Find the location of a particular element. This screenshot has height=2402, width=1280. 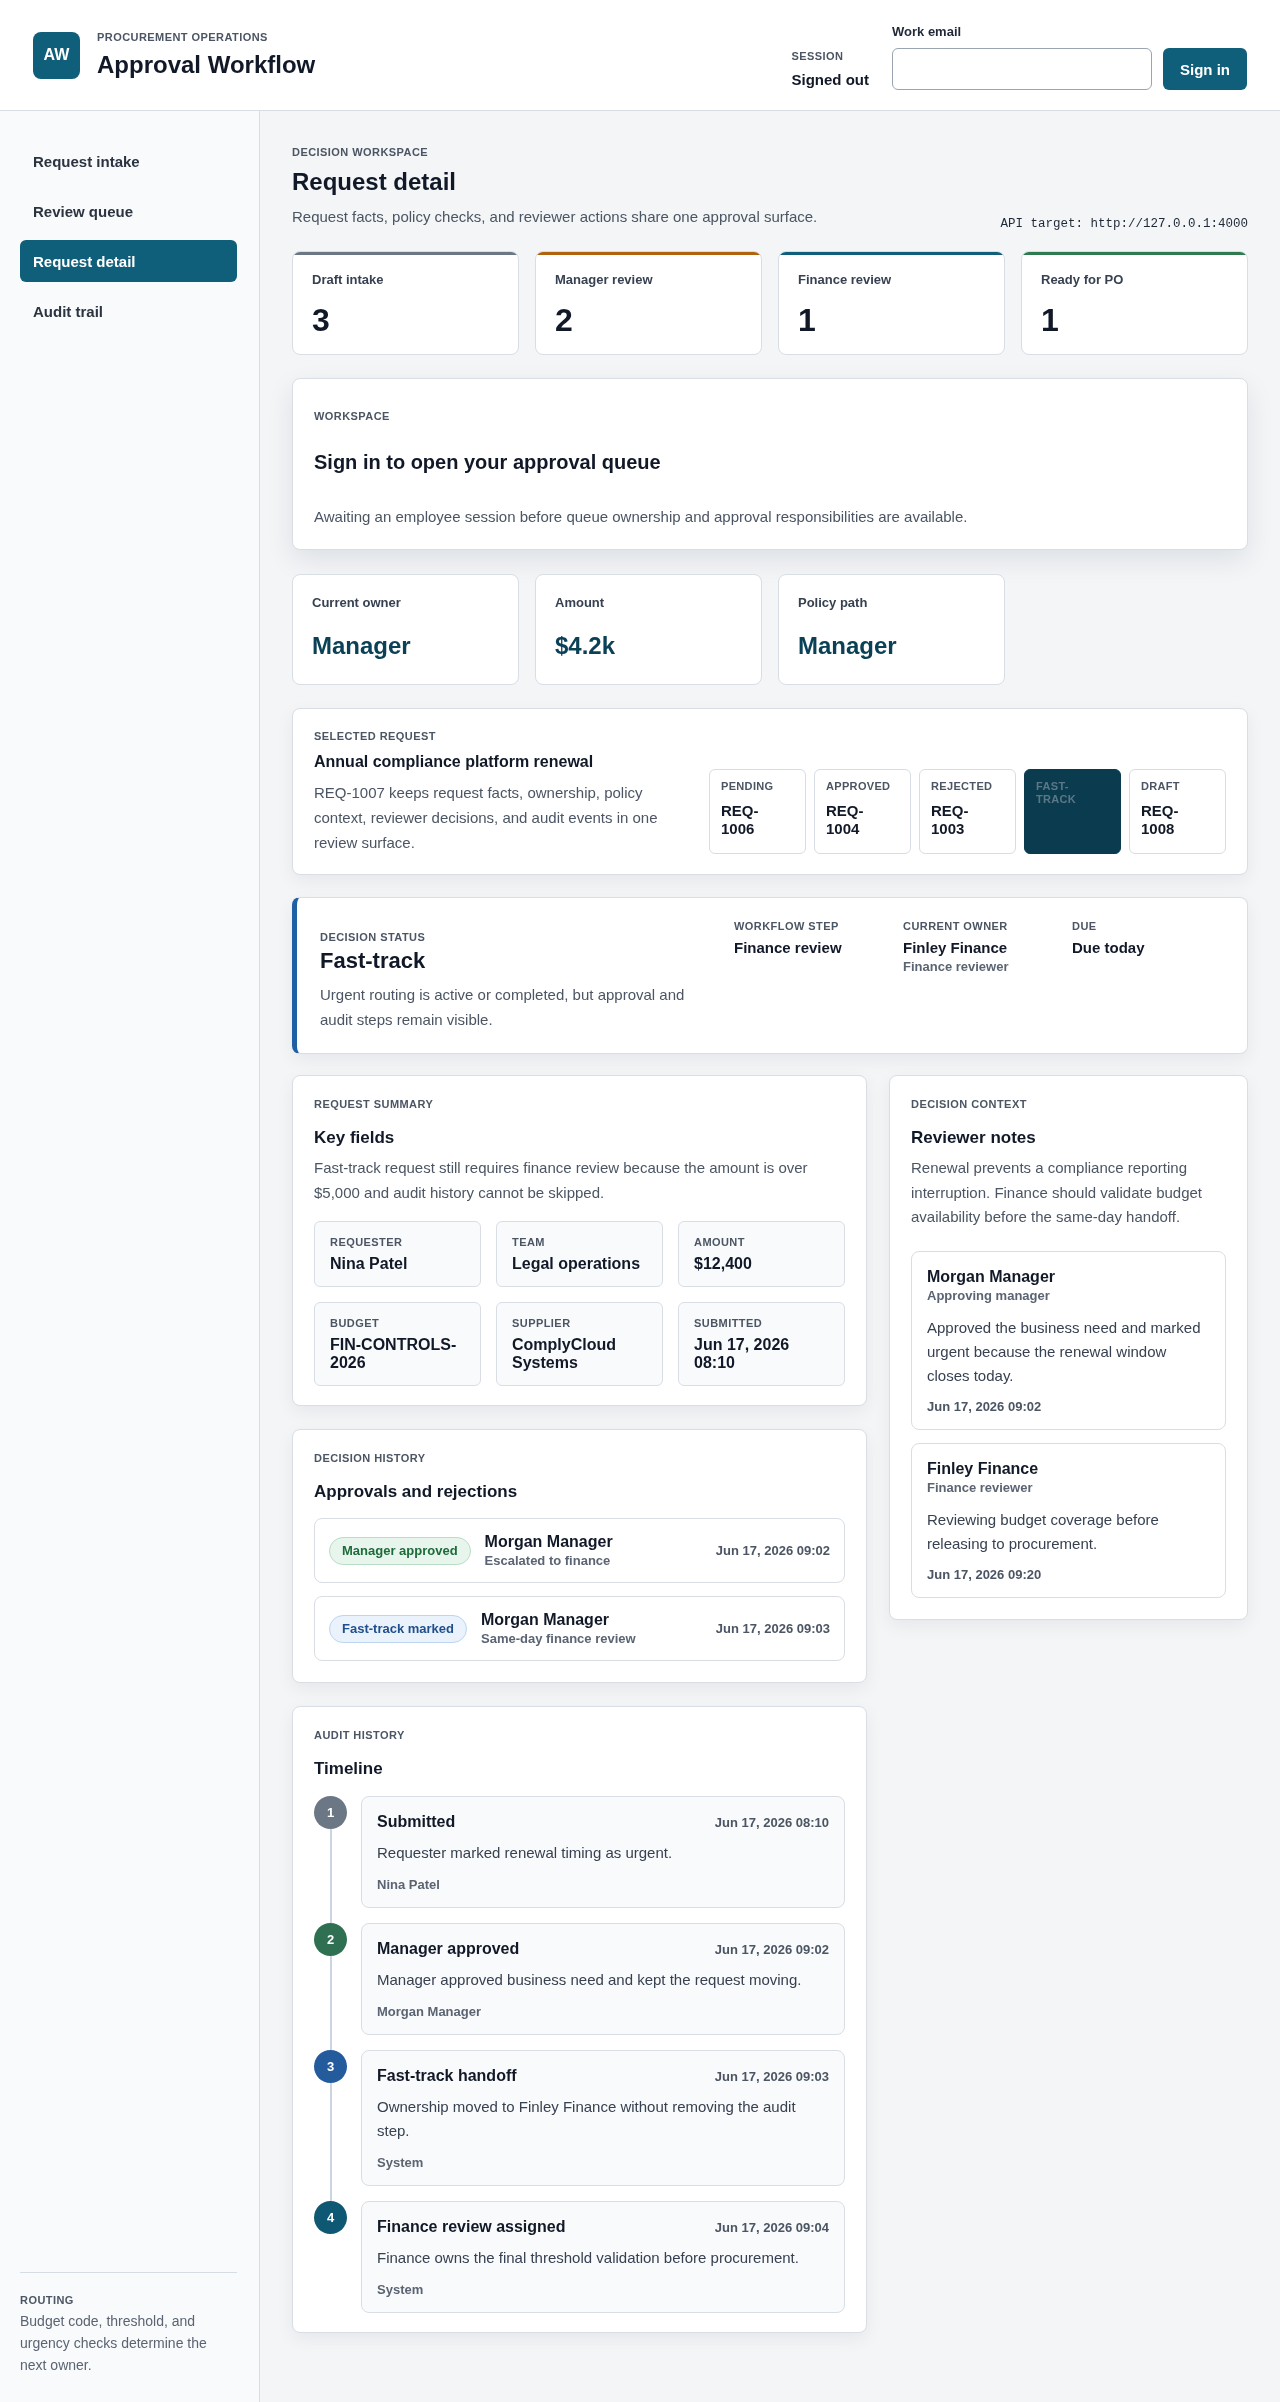

status-title: Fast-track is located at coordinates (373, 961).